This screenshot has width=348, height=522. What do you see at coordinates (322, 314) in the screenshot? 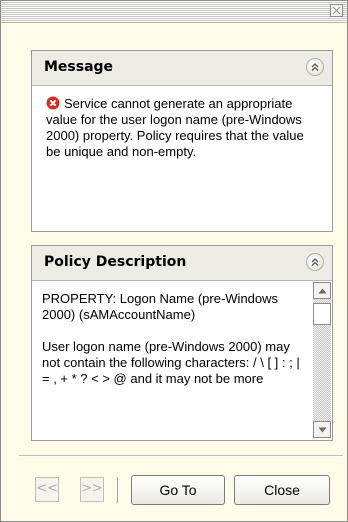
I see `scroll-thumb` at bounding box center [322, 314].